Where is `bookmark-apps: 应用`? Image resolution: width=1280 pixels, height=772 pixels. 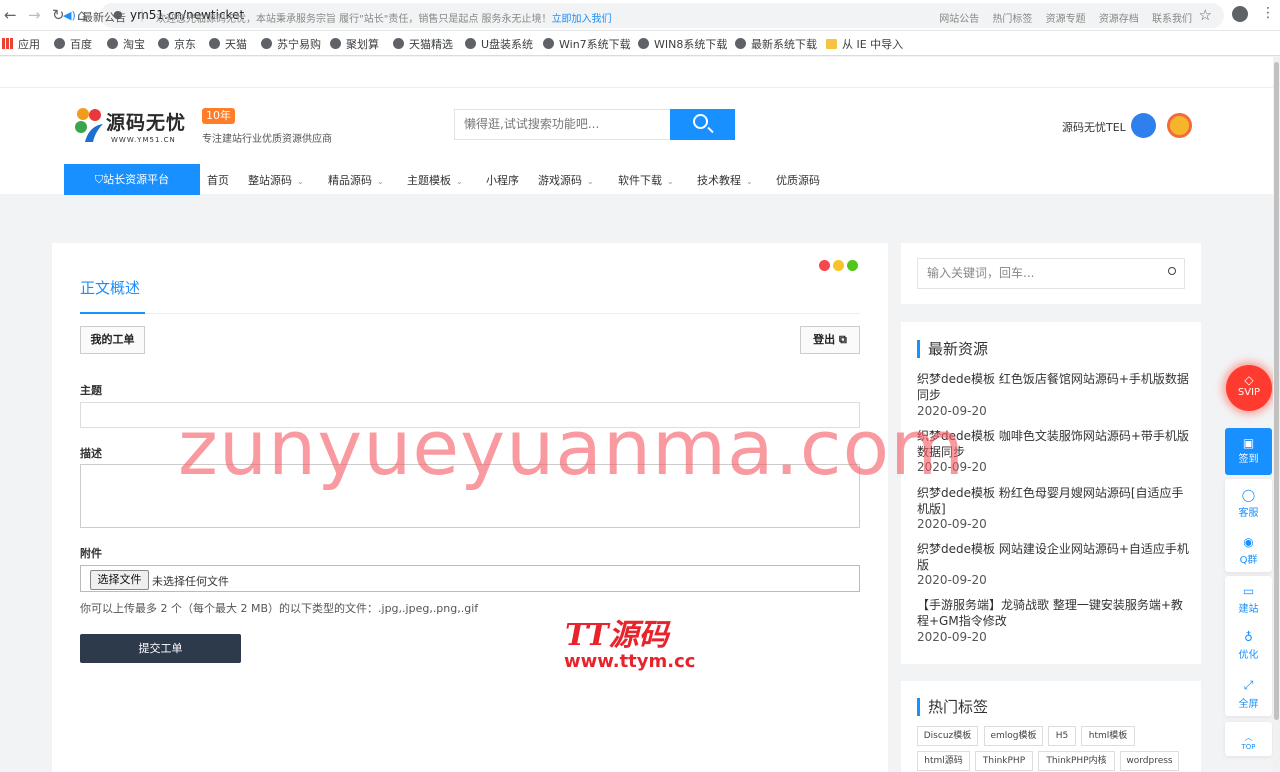
bookmark-apps: 应用 is located at coordinates (21, 44).